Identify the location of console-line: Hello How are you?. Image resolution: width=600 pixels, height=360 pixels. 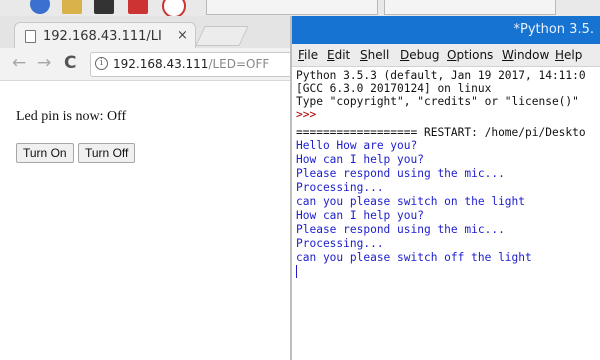
(357, 145).